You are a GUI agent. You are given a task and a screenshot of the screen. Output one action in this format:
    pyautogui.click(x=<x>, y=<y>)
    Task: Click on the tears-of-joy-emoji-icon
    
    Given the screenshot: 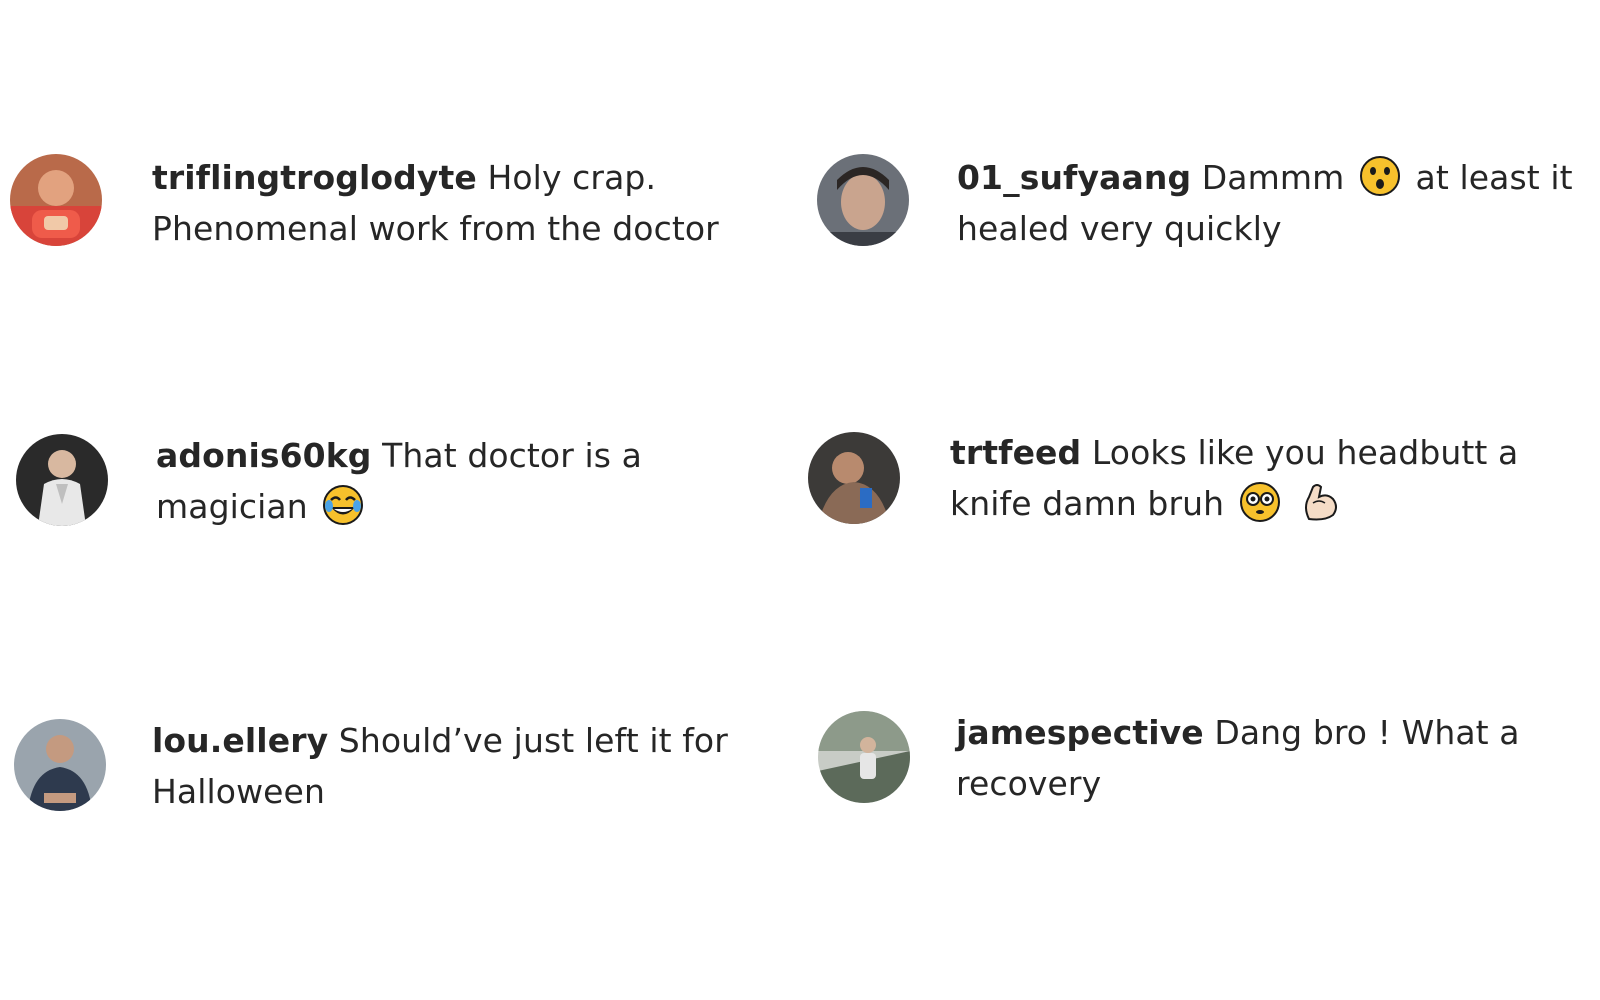 What is the action you would take?
    pyautogui.click(x=343, y=505)
    